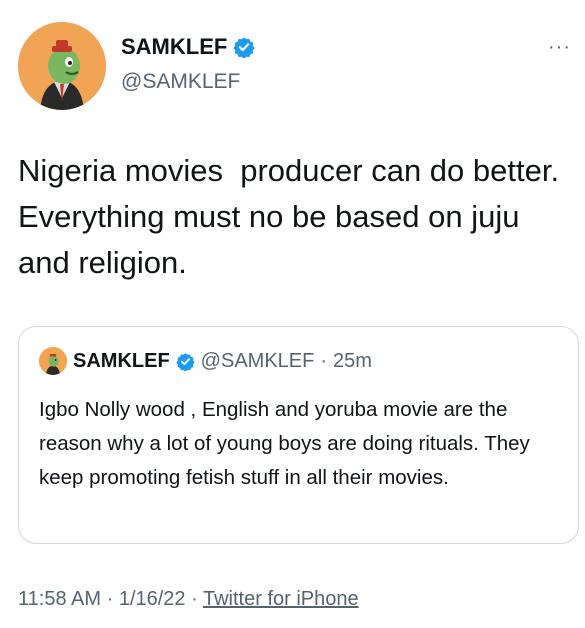  I want to click on tweet-date: 1/16/22, so click(152, 599).